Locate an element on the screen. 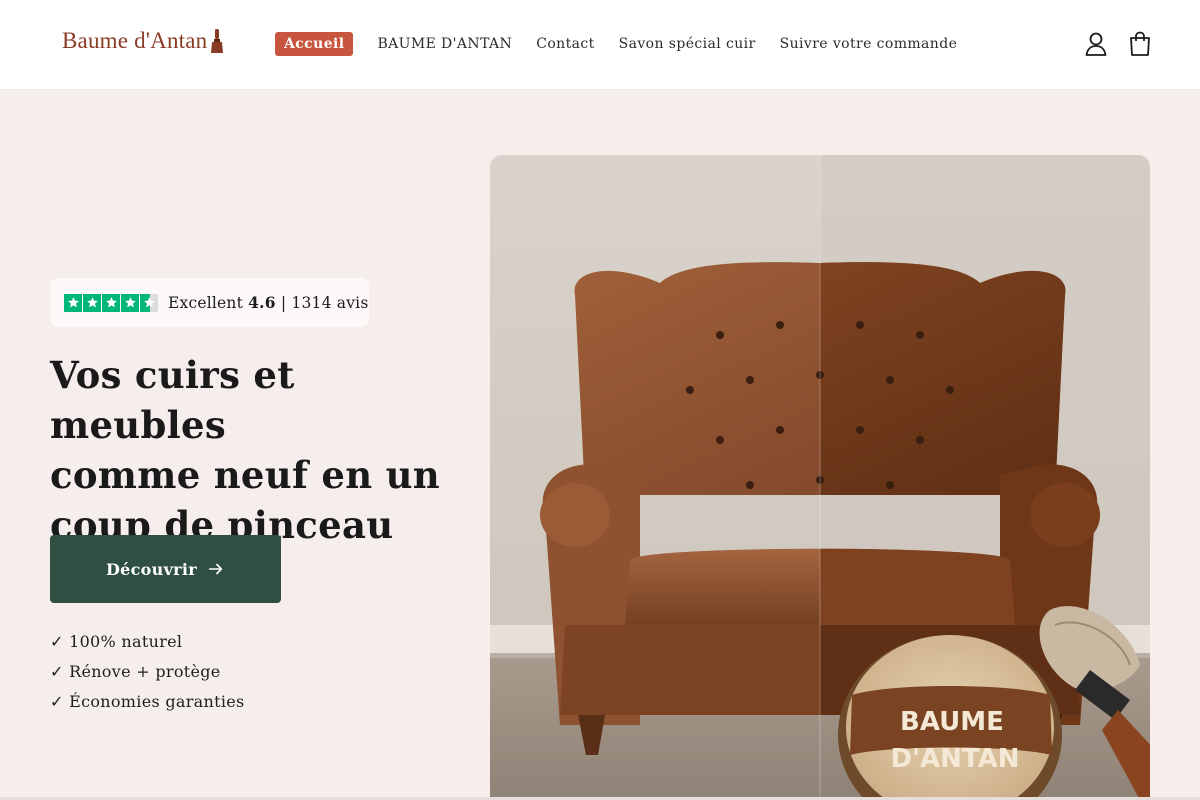 This screenshot has width=1200, height=800. logo-text: Baume d'Antan is located at coordinates (135, 40).